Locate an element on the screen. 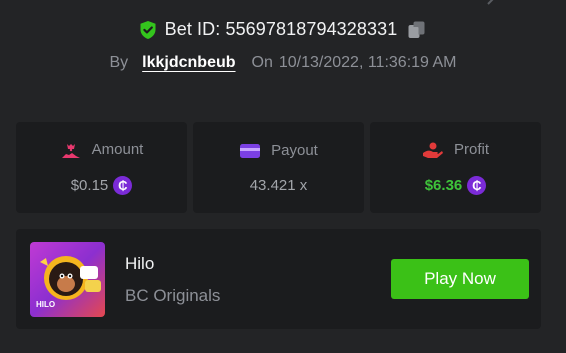  game-thumbnail: HILO is located at coordinates (67, 279).